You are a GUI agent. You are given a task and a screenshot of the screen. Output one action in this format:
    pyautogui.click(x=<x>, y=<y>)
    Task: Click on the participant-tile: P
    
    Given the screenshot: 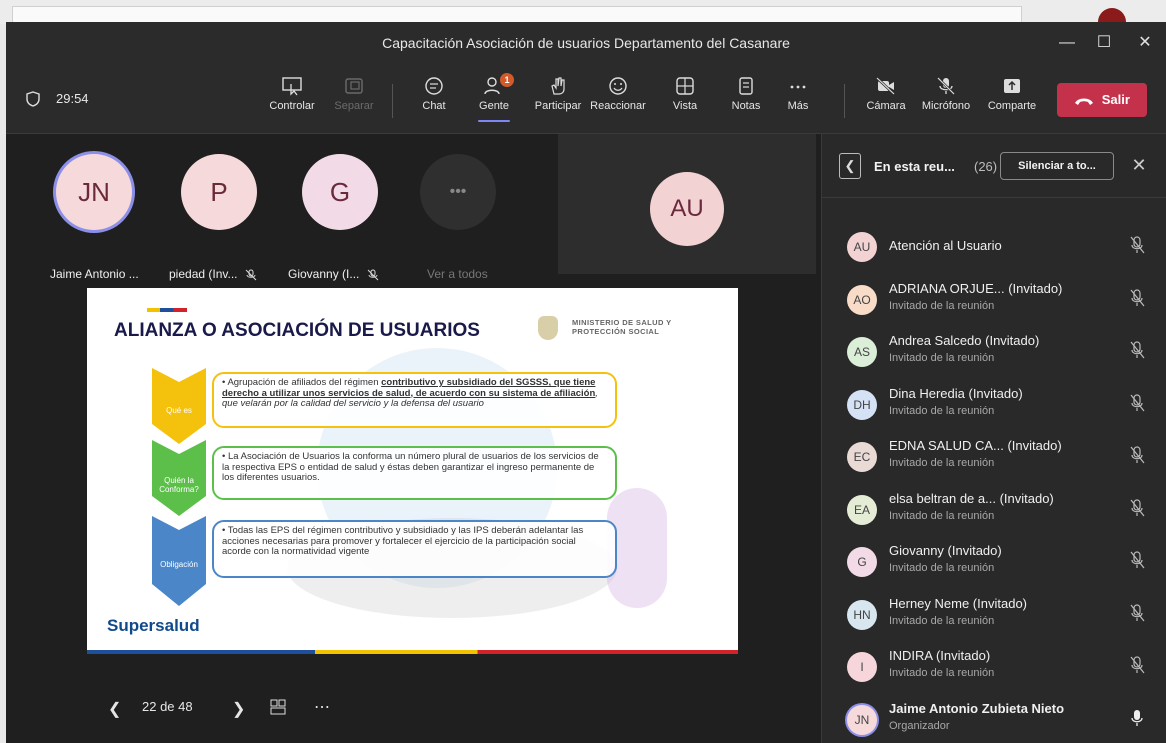 What is the action you would take?
    pyautogui.click(x=219, y=192)
    